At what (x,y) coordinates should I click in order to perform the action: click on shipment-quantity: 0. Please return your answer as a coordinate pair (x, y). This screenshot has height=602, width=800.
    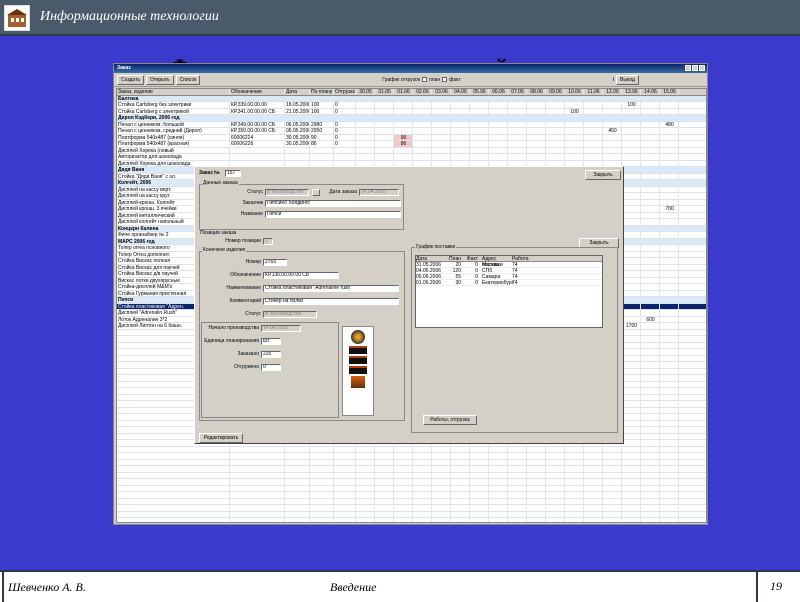
    Looking at the image, I should click on (345, 137).